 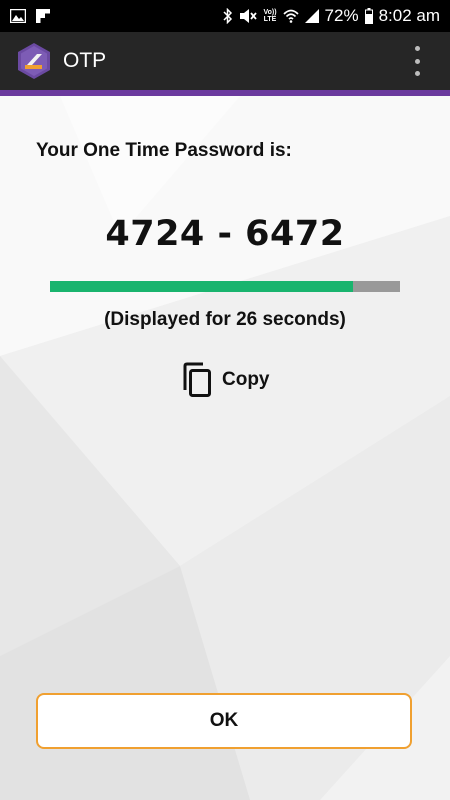 I want to click on battery-percent: 72%, so click(x=341, y=15).